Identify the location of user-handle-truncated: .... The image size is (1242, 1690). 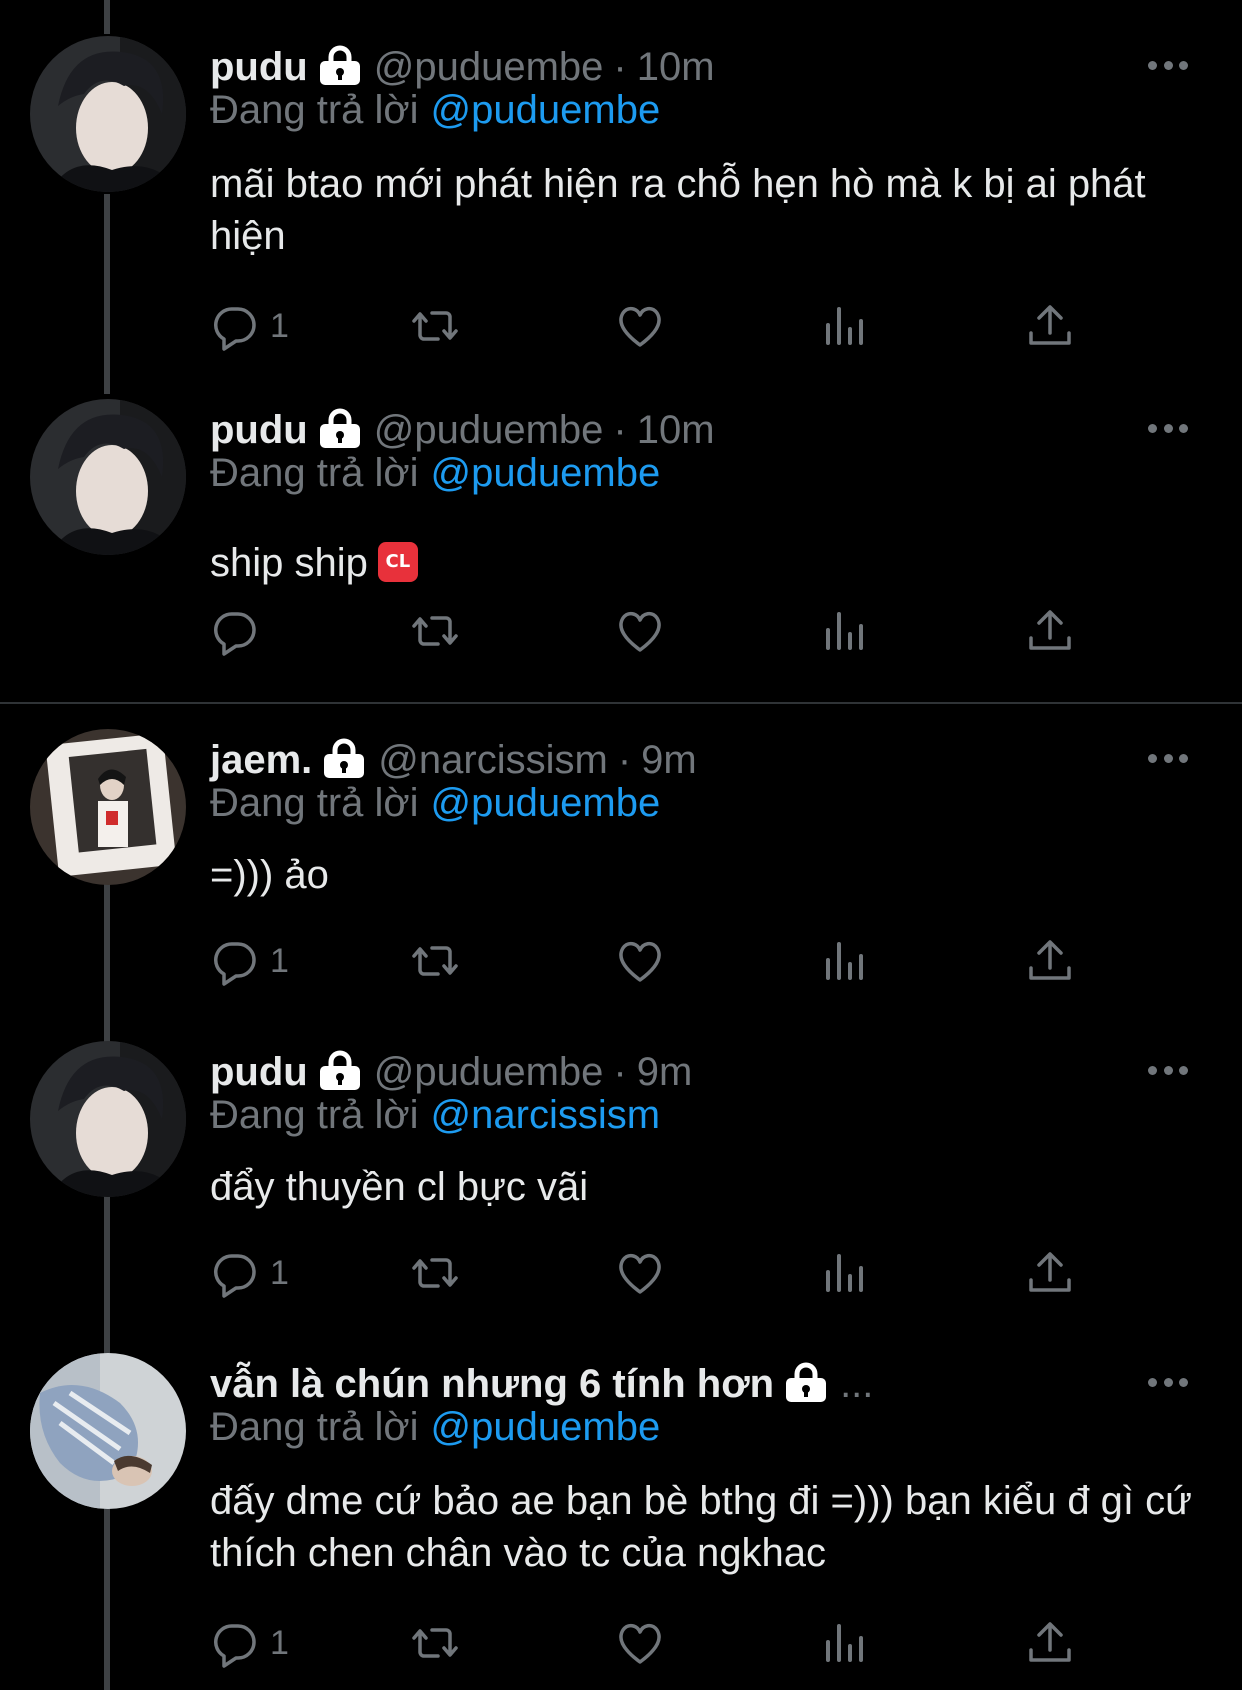
(856, 1384).